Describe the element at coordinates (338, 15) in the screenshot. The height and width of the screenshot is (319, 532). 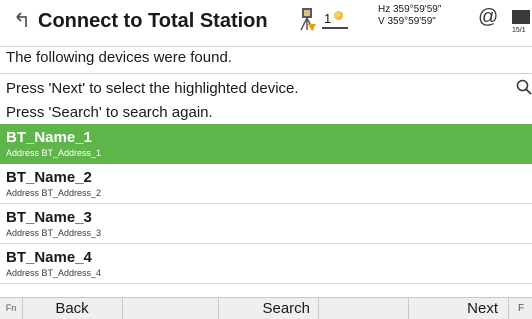
I see `satellite-icon` at that location.